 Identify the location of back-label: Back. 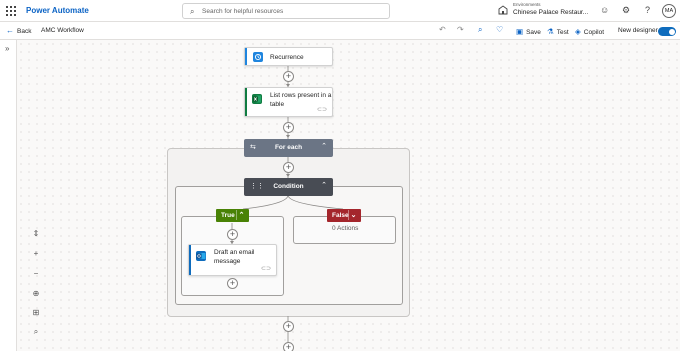
(24, 31).